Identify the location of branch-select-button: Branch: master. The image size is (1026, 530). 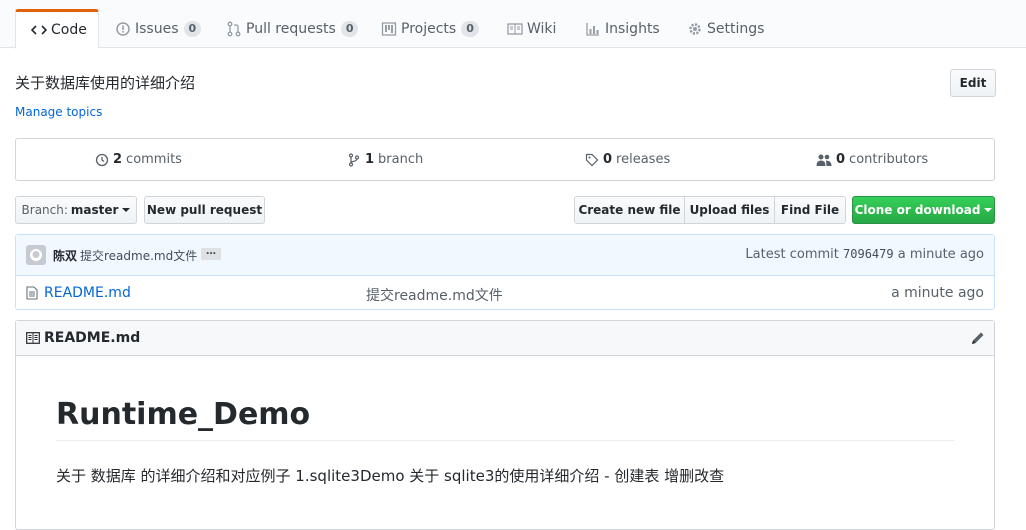
(76, 210).